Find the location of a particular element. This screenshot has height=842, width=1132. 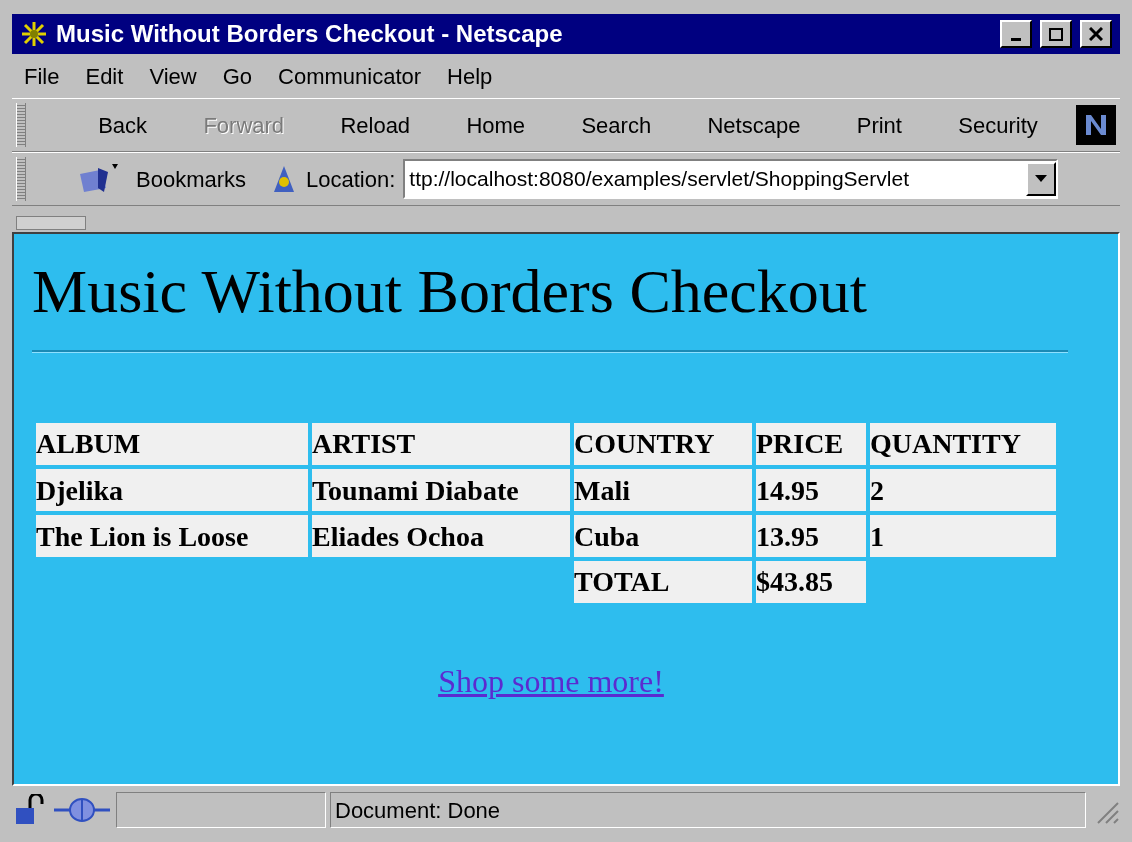

connection-icon is located at coordinates (82, 810).